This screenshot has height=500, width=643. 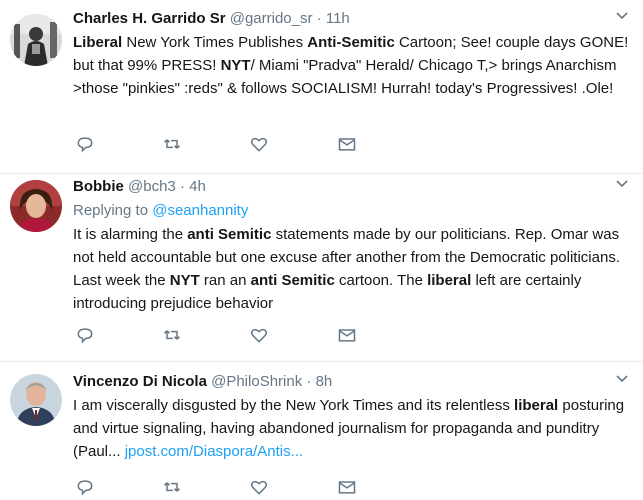 What do you see at coordinates (215, 42) in the screenshot?
I see `text-run: New York Times Publishes` at bounding box center [215, 42].